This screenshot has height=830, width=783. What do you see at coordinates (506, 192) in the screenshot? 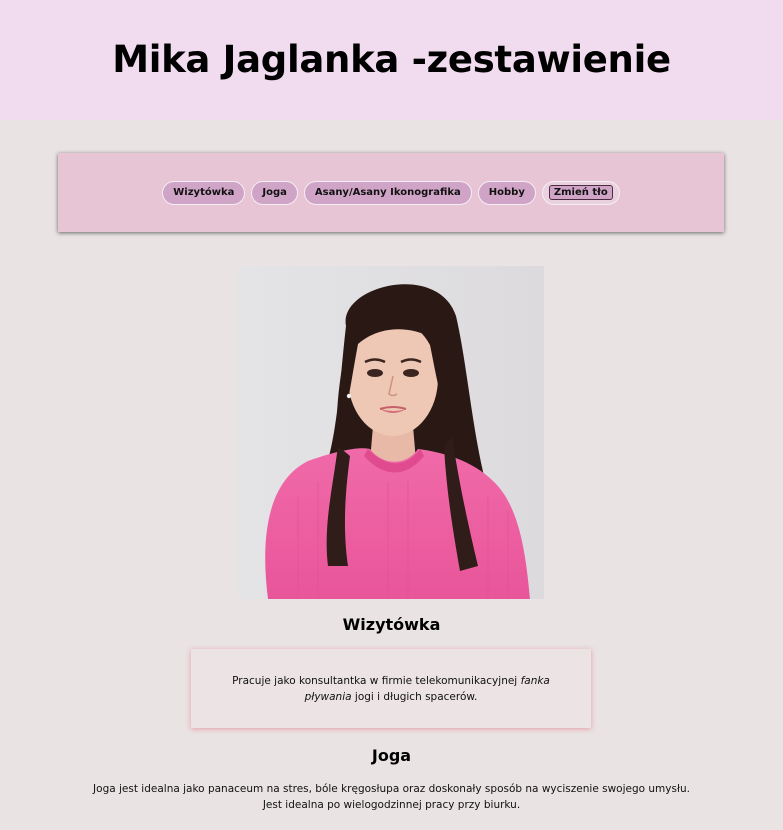
I see `nav-button-hobby: Hobby` at bounding box center [506, 192].